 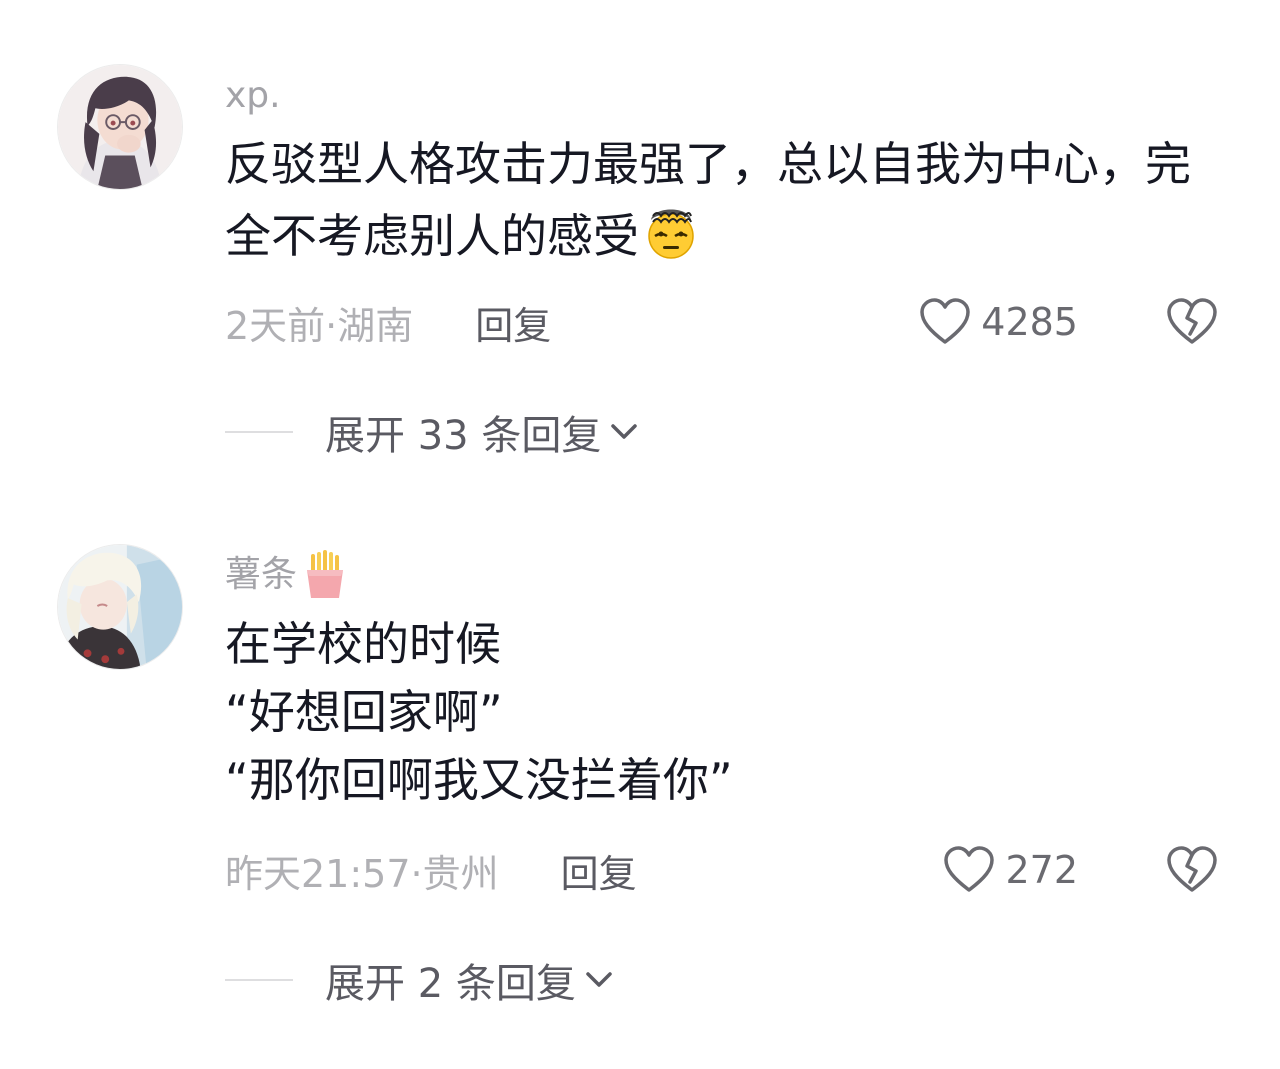 I want to click on like-button: 272, so click(x=1010, y=870).